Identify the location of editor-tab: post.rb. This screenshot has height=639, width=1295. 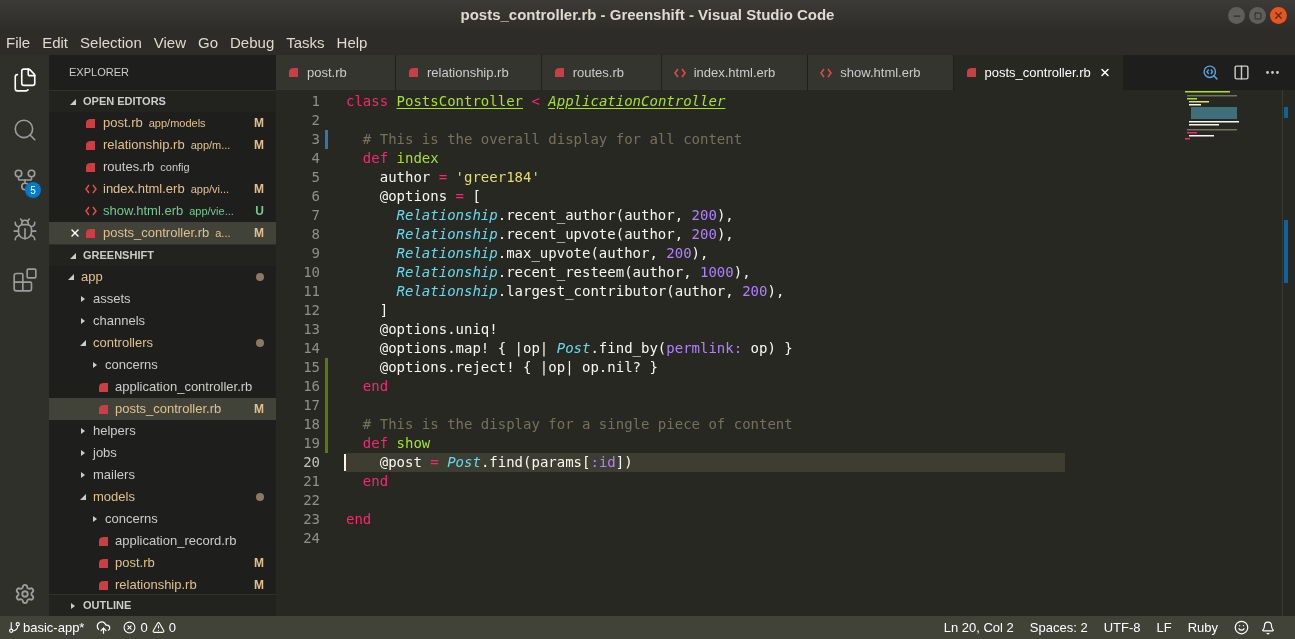
(336, 72).